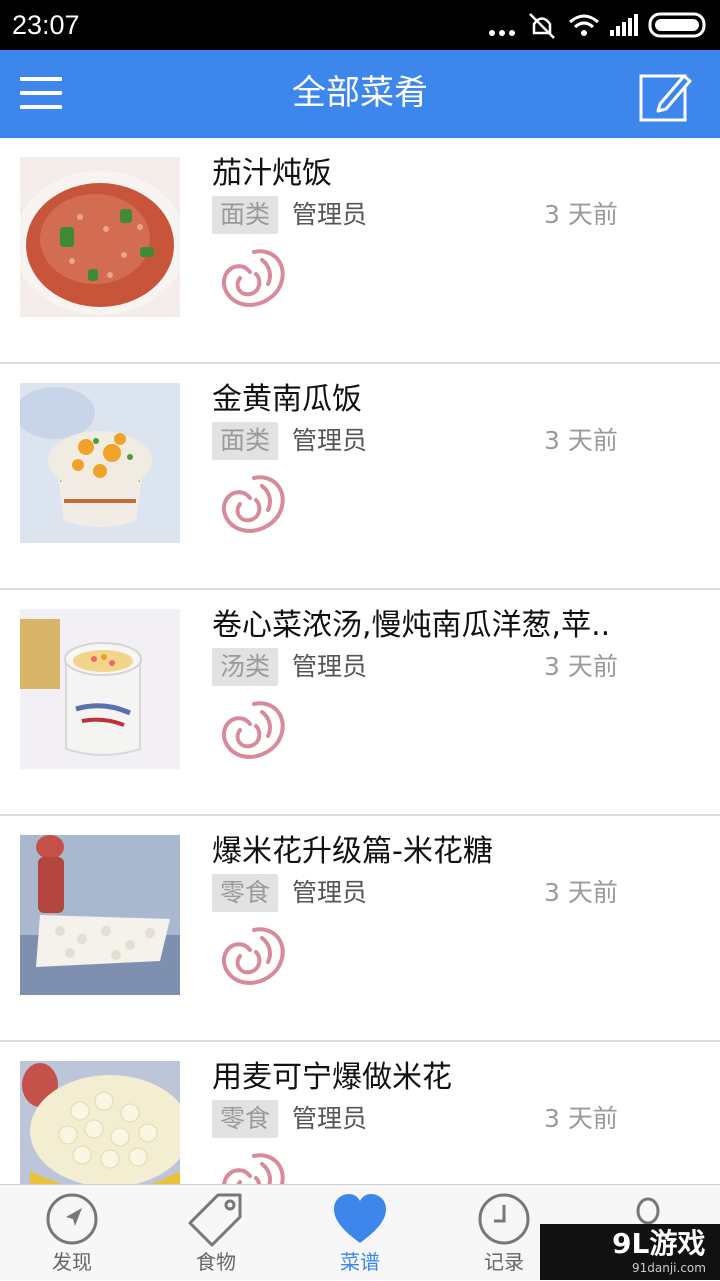  I want to click on tag-icon, so click(215, 1220).